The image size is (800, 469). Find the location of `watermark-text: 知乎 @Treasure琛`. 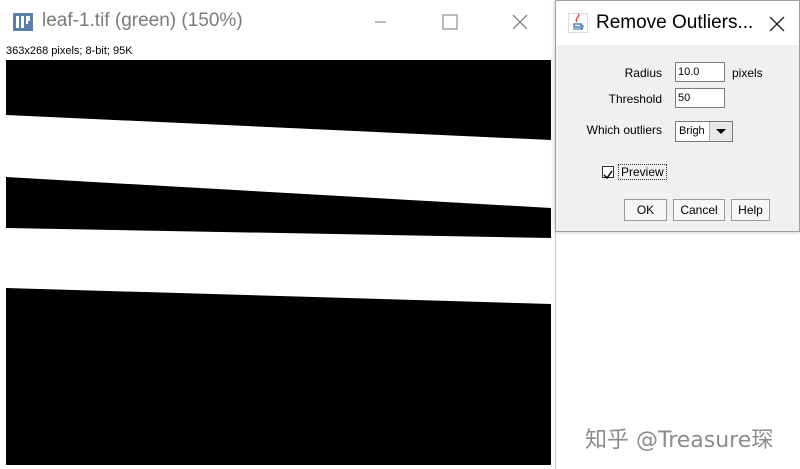

watermark-text: 知乎 @Treasure琛 is located at coordinates (679, 440).